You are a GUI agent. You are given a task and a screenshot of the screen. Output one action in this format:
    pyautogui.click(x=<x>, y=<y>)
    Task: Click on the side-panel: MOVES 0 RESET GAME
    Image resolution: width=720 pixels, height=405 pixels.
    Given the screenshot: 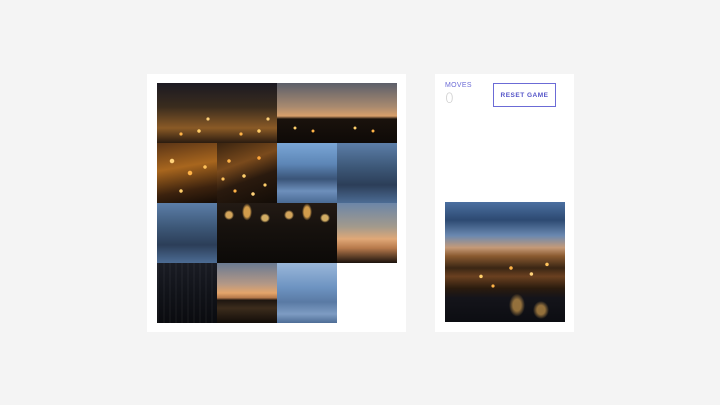 What is the action you would take?
    pyautogui.click(x=504, y=203)
    